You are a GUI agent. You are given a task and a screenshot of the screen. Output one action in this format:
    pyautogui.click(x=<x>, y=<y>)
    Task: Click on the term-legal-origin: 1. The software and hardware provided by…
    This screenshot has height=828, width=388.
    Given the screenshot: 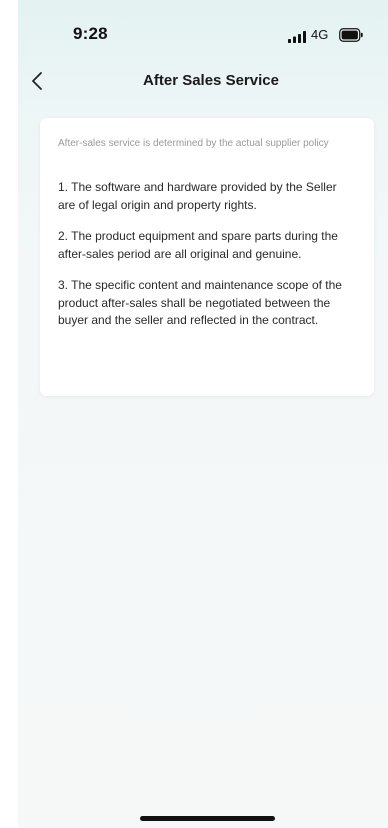 What is the action you would take?
    pyautogui.click(x=197, y=196)
    